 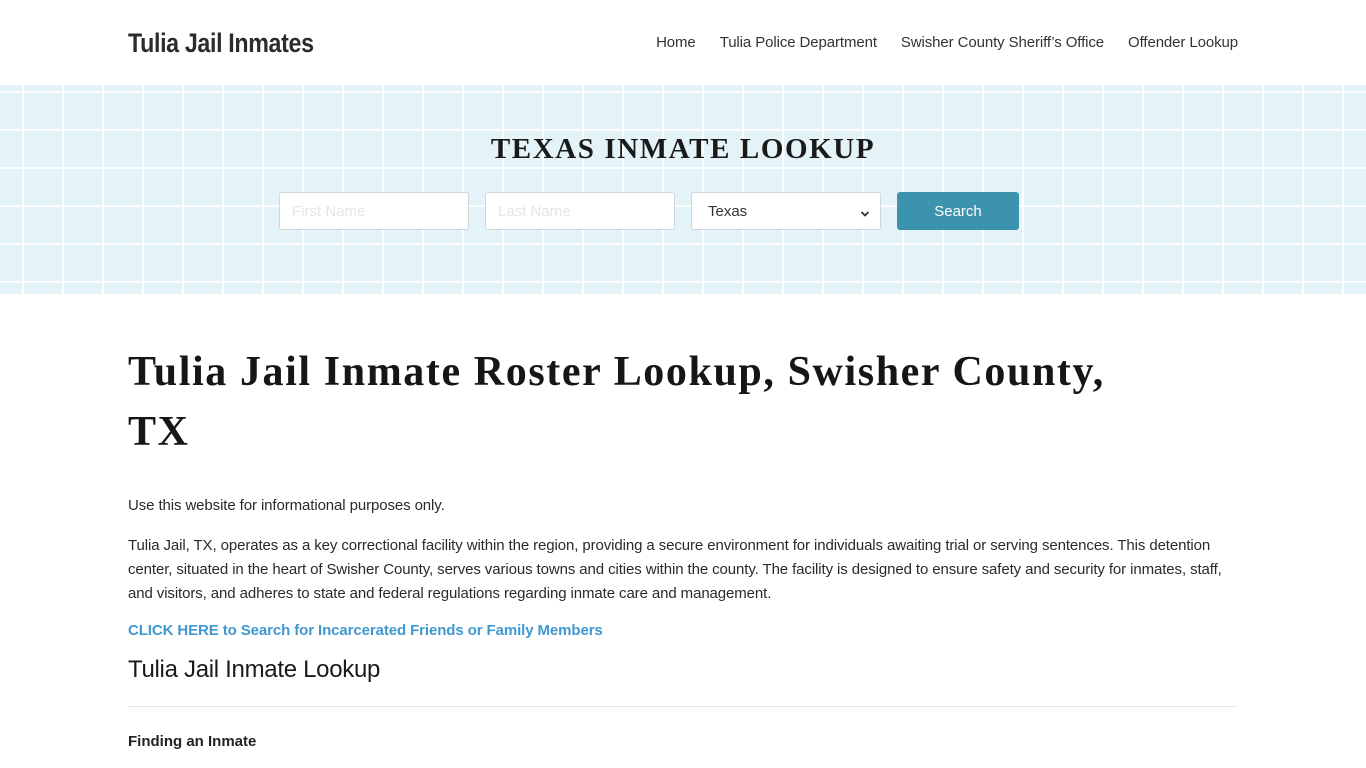 I want to click on last-name-input, so click(x=580, y=211).